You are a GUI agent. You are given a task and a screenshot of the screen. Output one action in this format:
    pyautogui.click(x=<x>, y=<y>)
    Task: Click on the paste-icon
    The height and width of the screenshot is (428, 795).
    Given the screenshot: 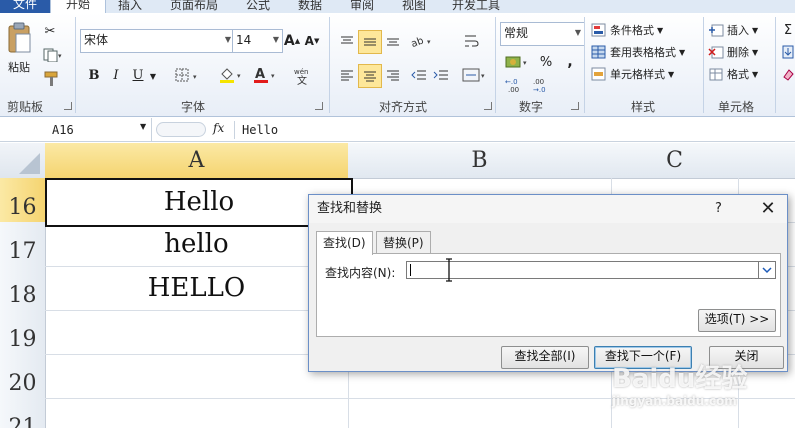 What is the action you would take?
    pyautogui.click(x=19, y=38)
    